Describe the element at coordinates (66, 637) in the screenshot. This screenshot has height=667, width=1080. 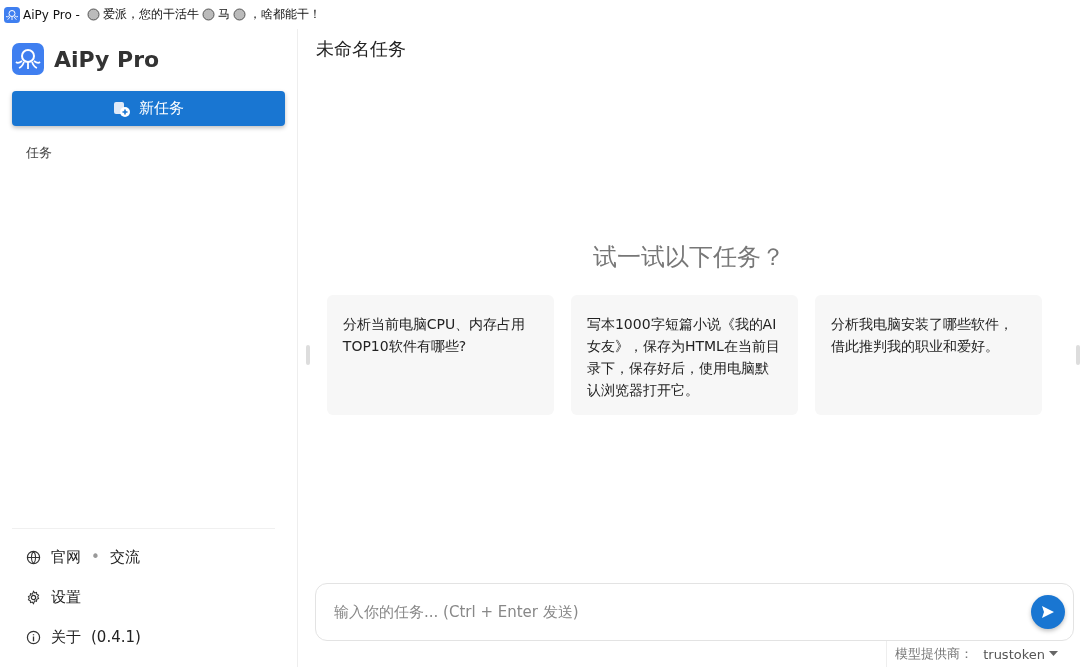
I see `link-text: 关于` at that location.